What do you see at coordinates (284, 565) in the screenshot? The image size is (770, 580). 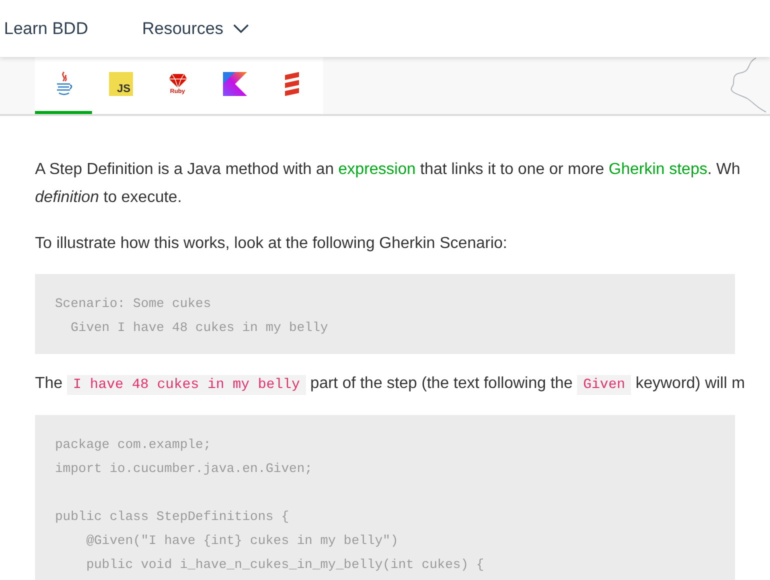 I see `code-line: public void i_have_n_cukes_in_my_belly(int cukes) {` at bounding box center [284, 565].